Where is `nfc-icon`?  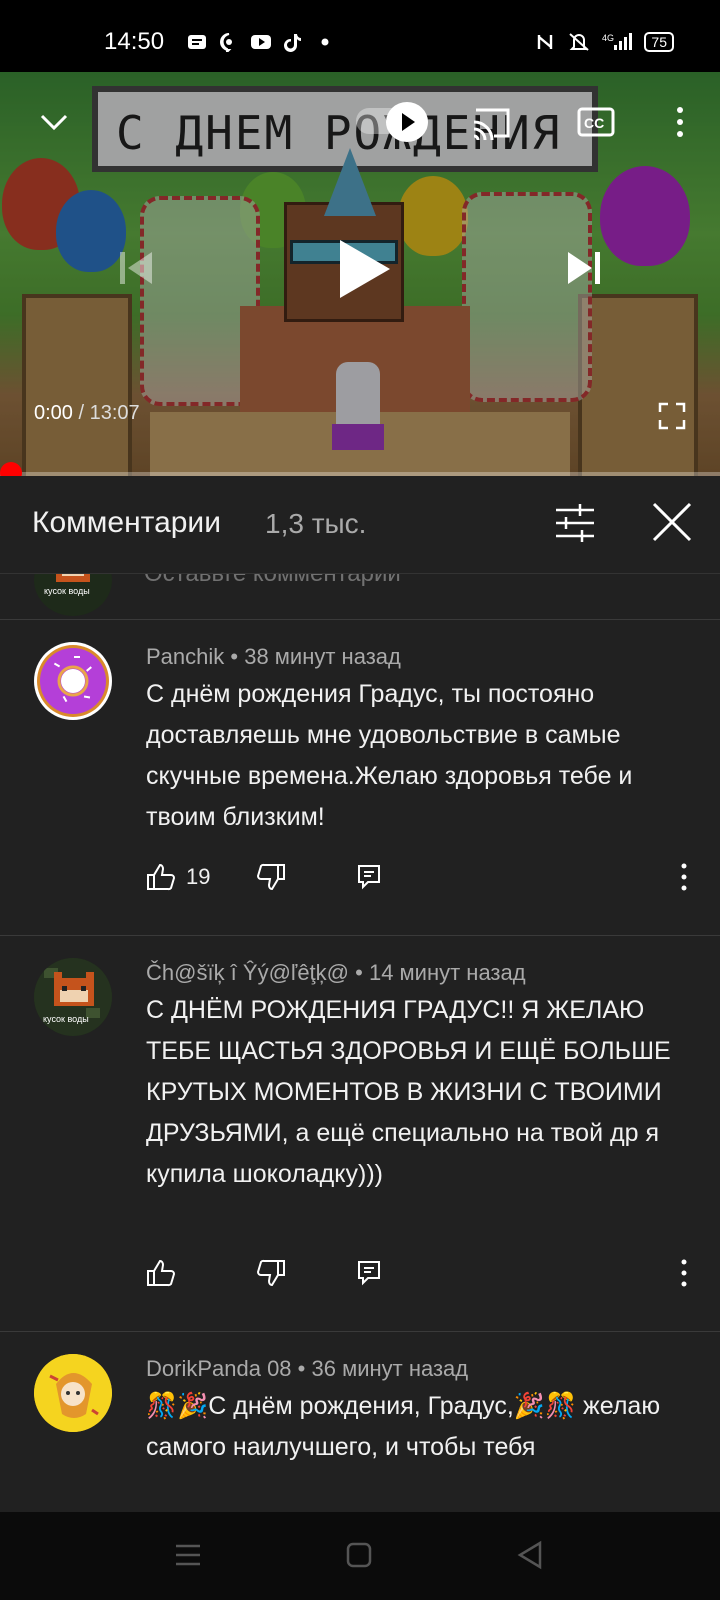
nfc-icon is located at coordinates (545, 42).